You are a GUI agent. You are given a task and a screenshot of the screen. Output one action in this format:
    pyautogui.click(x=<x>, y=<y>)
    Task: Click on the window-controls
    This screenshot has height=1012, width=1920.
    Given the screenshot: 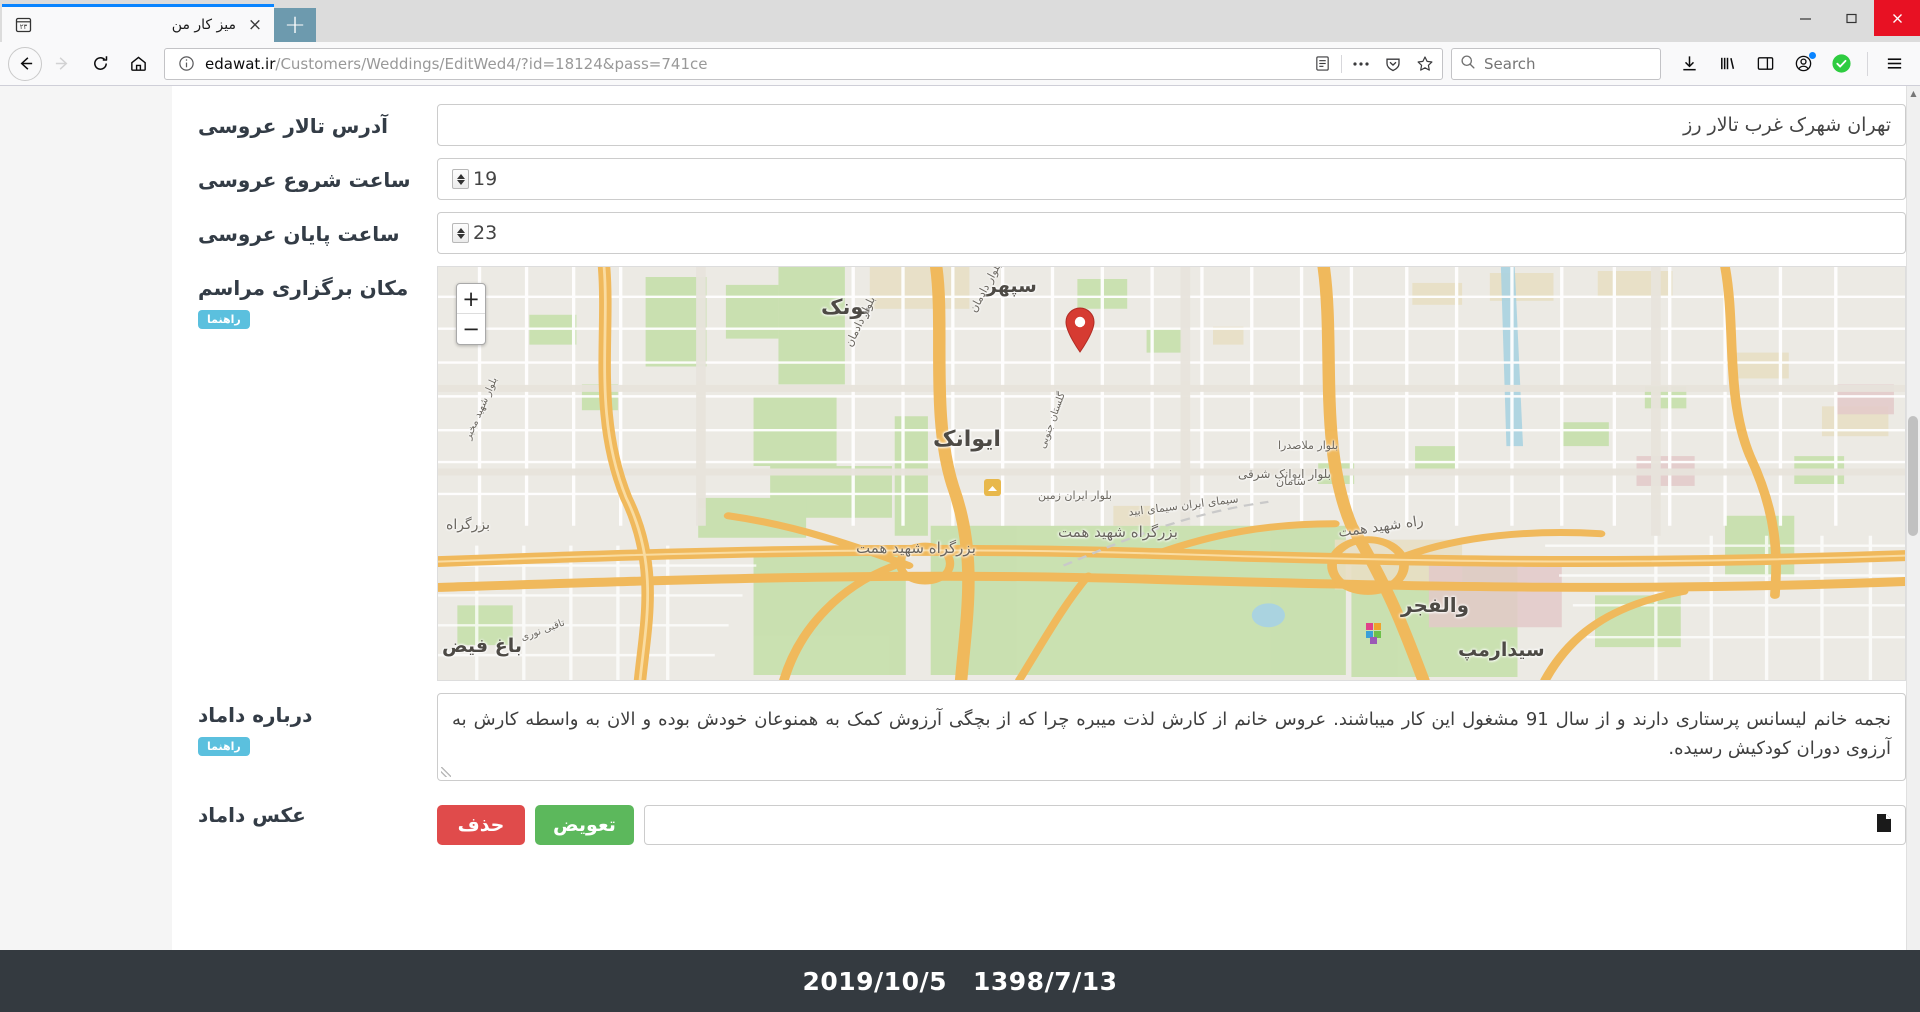 What is the action you would take?
    pyautogui.click(x=1851, y=21)
    